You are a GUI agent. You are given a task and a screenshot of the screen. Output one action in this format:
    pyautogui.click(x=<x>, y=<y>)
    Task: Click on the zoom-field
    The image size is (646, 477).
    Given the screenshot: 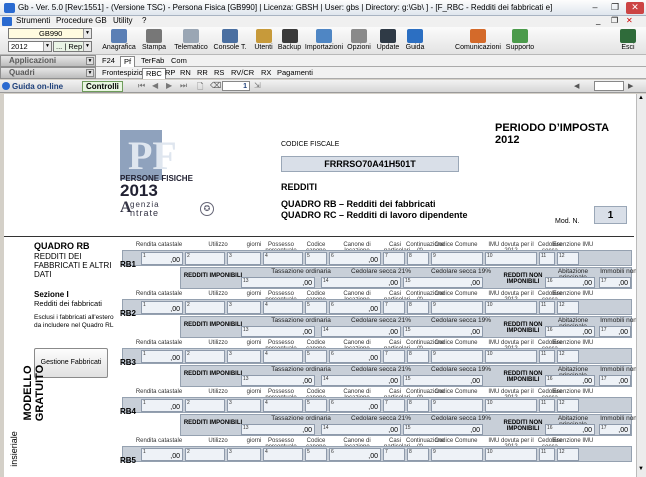 What is the action you would take?
    pyautogui.click(x=609, y=86)
    